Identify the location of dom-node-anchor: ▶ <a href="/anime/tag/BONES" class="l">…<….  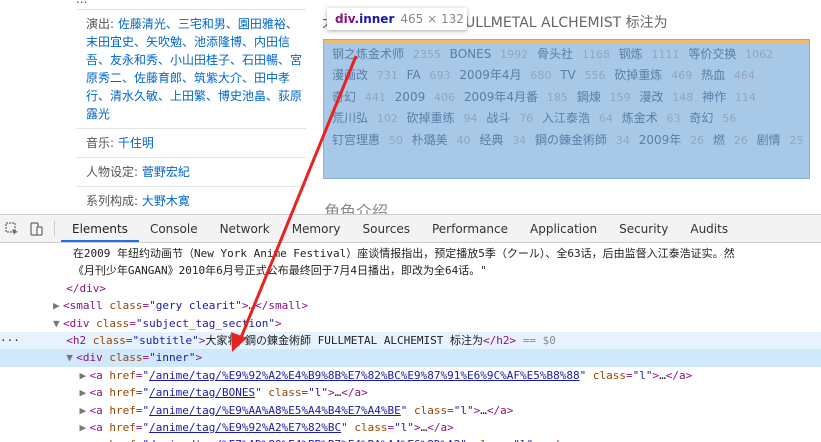
(410, 392).